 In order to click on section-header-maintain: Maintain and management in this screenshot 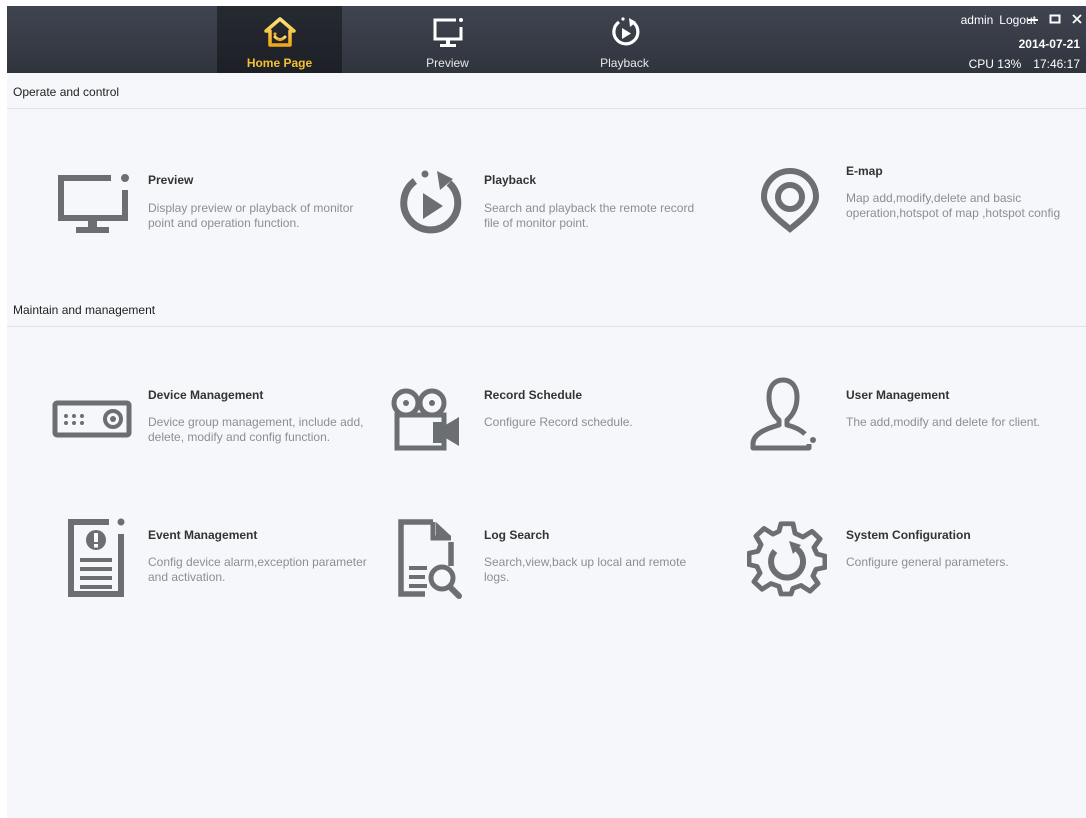, I will do `click(546, 309)`.